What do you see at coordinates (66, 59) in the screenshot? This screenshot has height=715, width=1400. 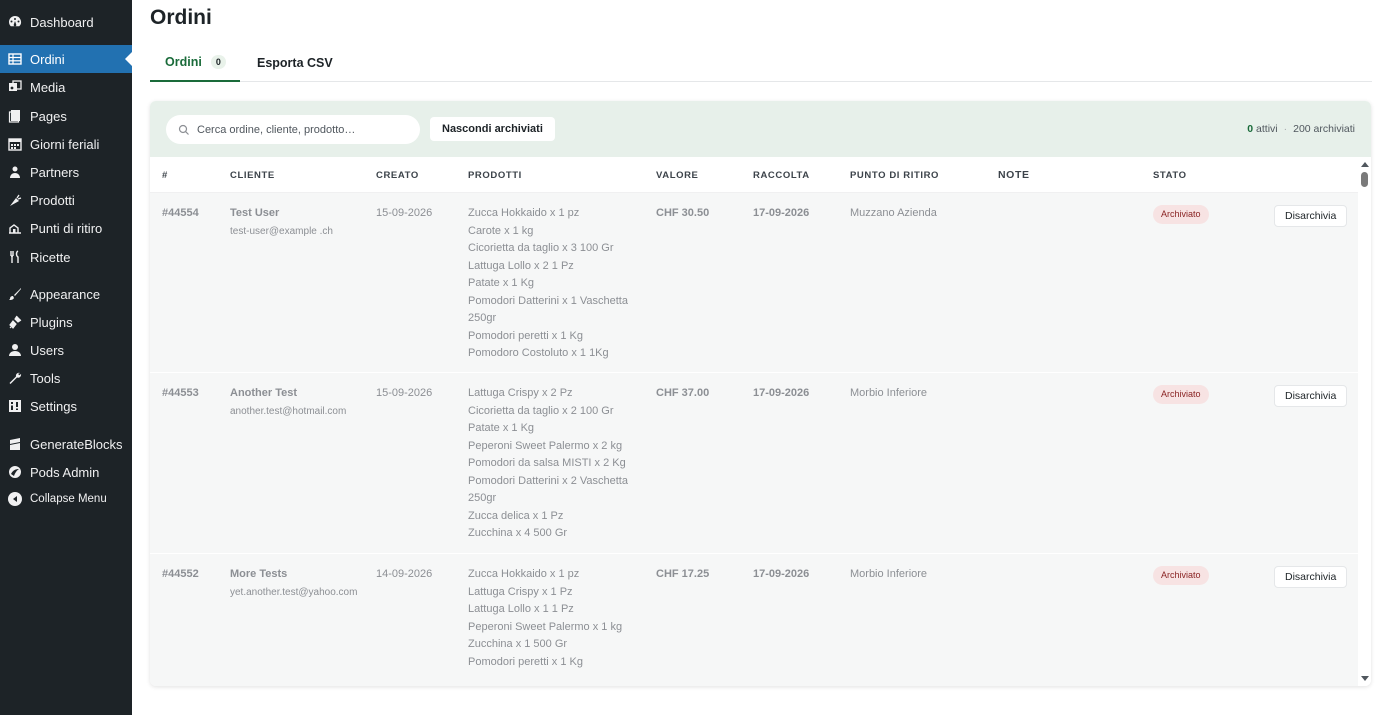 I see `sidebar-item-ordini: Ordini` at bounding box center [66, 59].